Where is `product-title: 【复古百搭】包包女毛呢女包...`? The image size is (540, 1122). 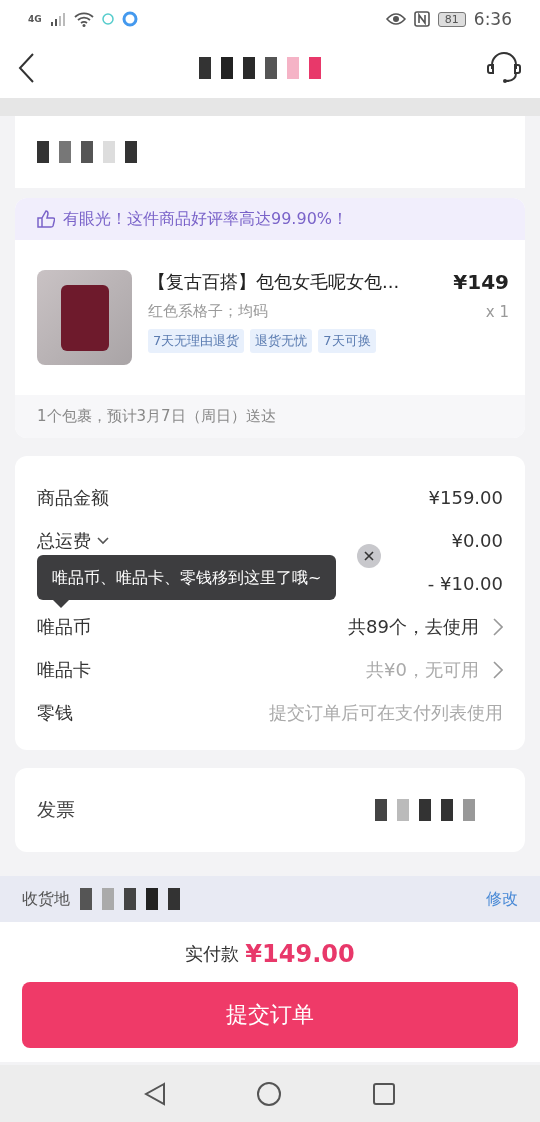
product-title: 【复古百搭】包包女毛呢女包... is located at coordinates (274, 282).